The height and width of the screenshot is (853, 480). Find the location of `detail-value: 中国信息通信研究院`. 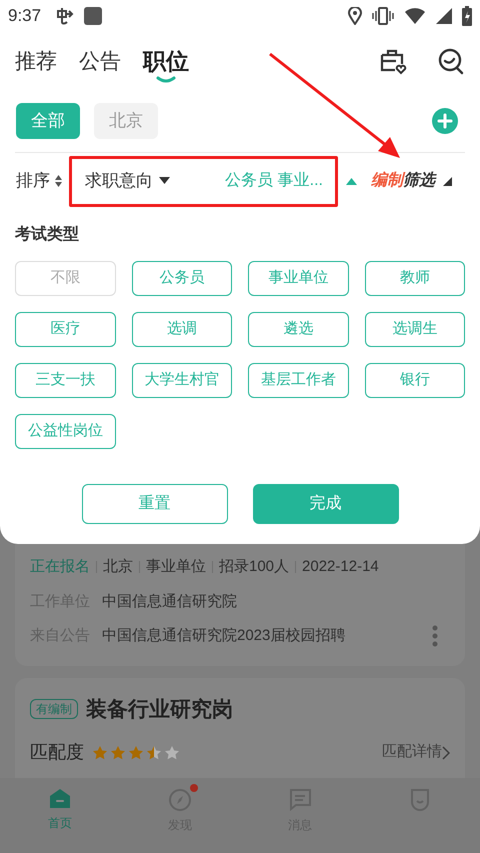

detail-value: 中国信息通信研究院 is located at coordinates (169, 602).